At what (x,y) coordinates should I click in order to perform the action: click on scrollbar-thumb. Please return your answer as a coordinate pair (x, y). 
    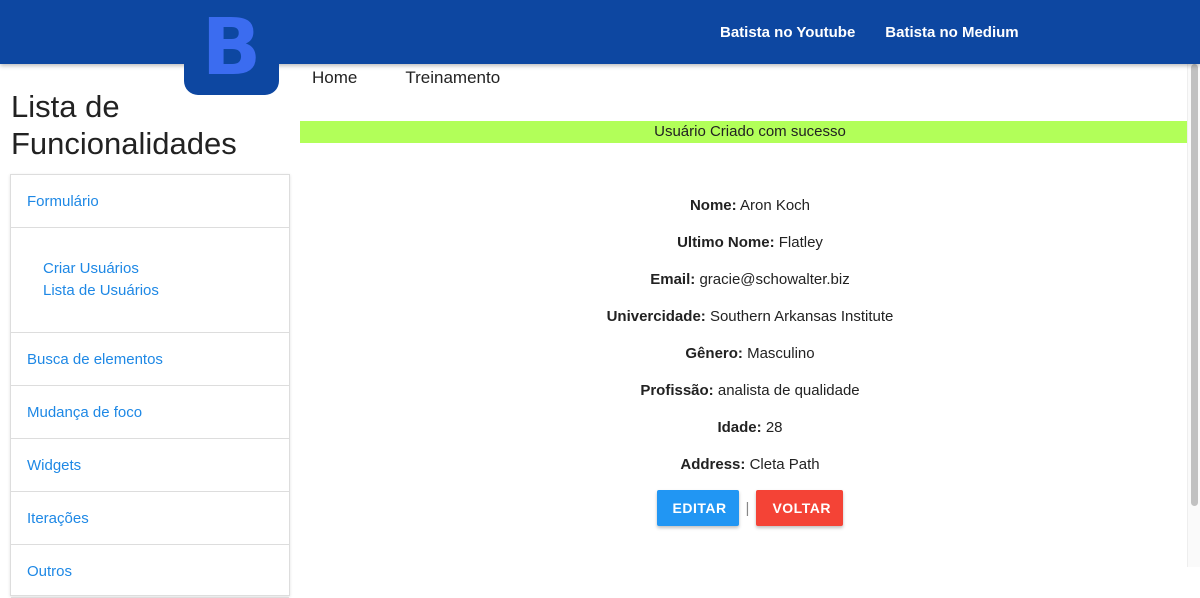
    Looking at the image, I should click on (1194, 285).